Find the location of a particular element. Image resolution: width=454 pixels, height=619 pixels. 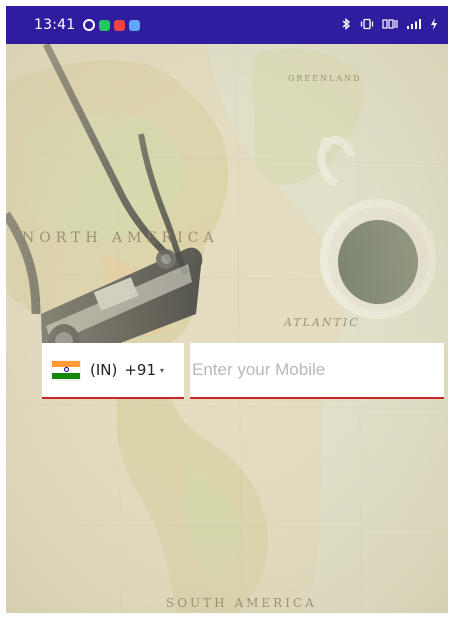

dial-code: +91 is located at coordinates (140, 370).